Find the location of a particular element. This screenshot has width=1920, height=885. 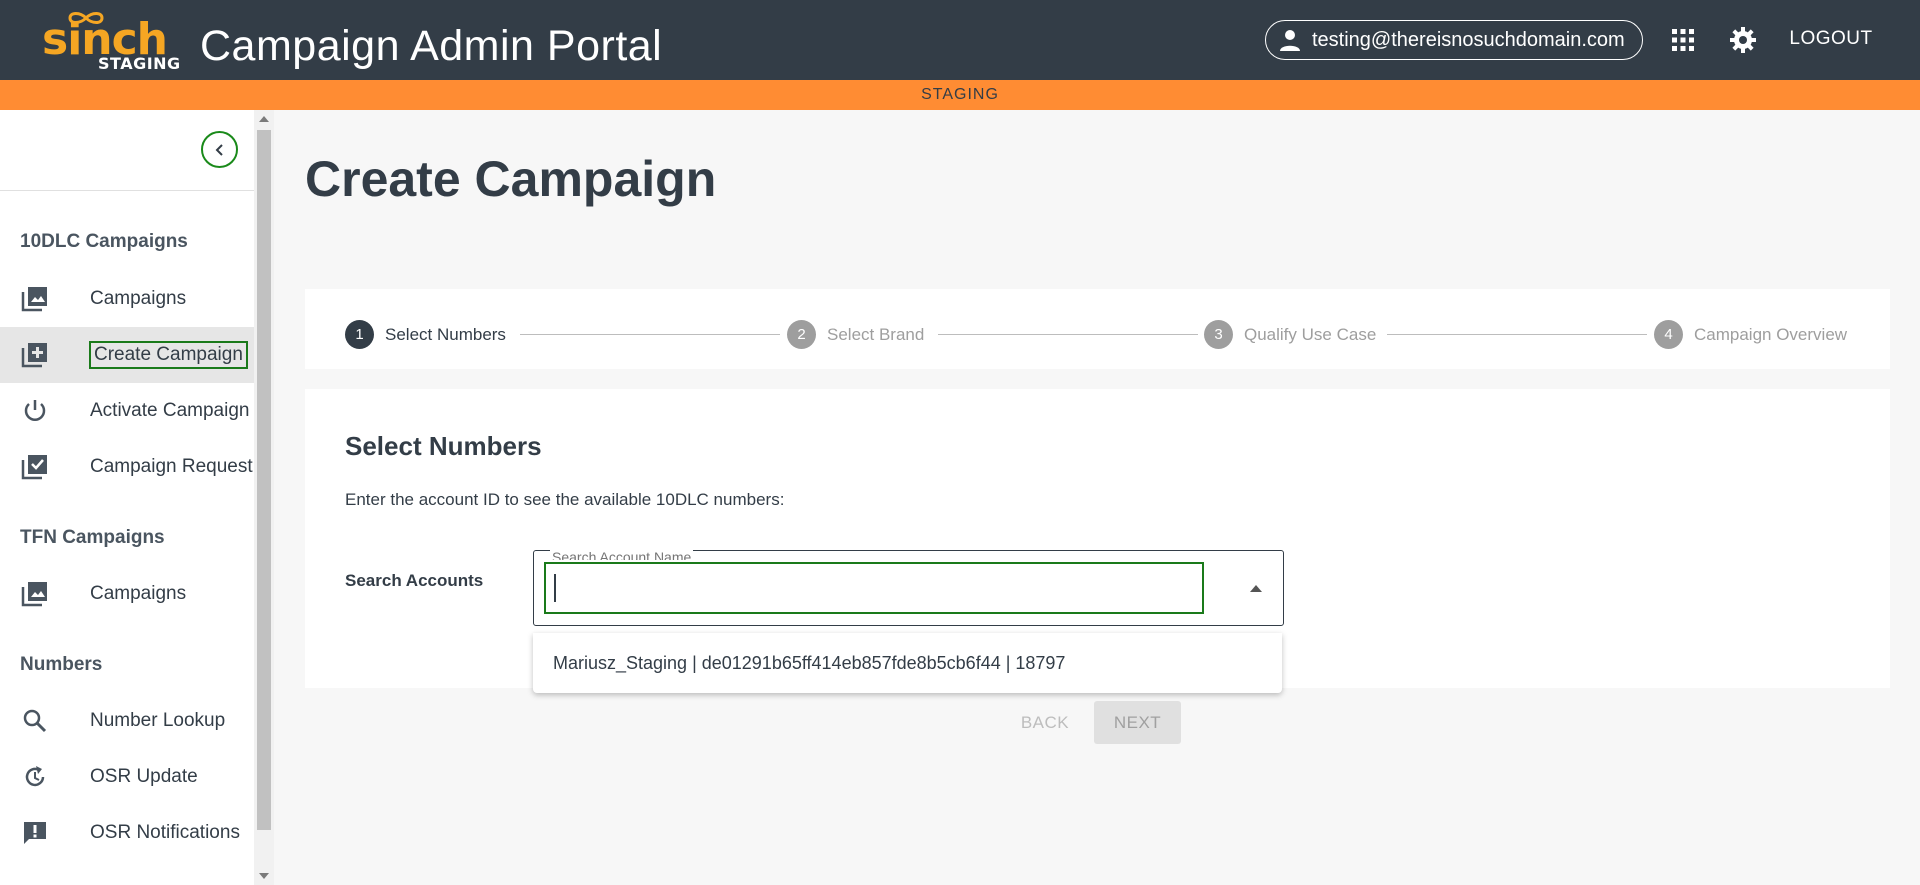

sidebar-item-label: OSR Notifications is located at coordinates (165, 832).